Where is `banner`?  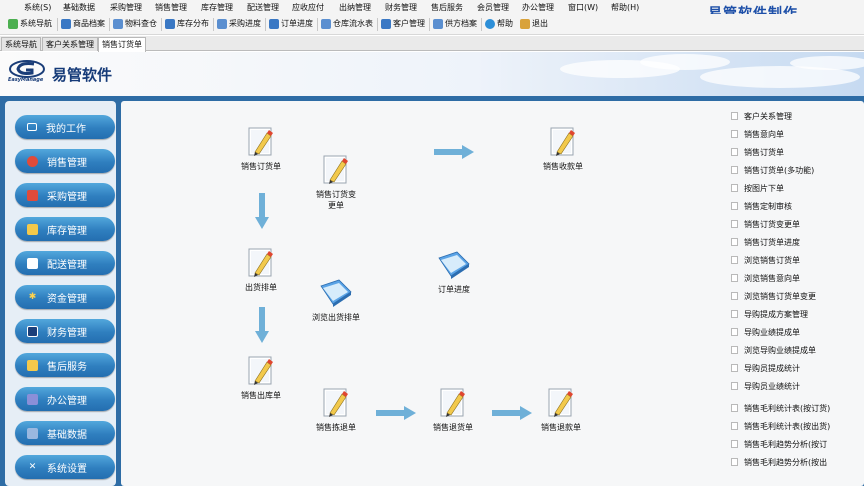
banner is located at coordinates (432, 74).